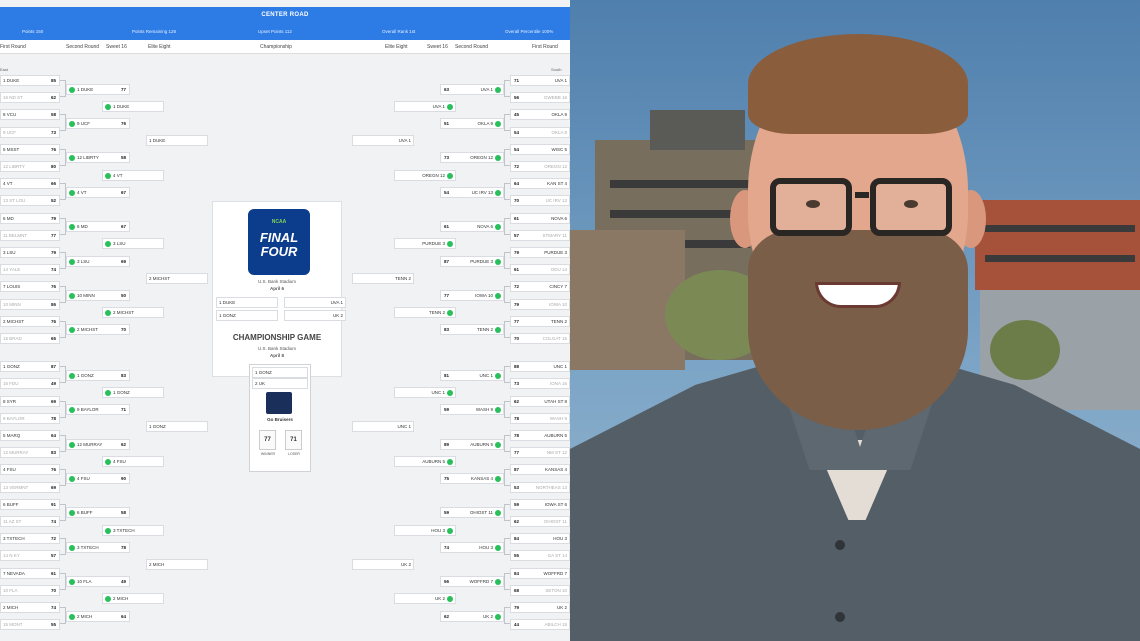 The width and height of the screenshot is (1140, 641). What do you see at coordinates (540, 132) in the screenshot?
I see `right-r1-slot: OKLA 8 54` at bounding box center [540, 132].